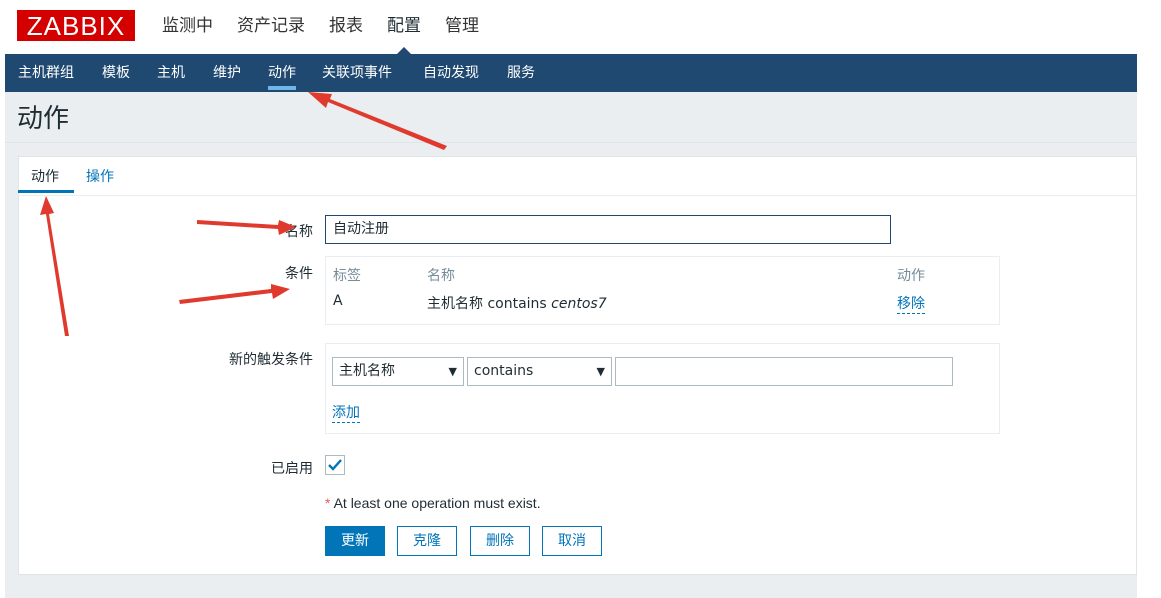 This screenshot has height=598, width=1161. Describe the element at coordinates (367, 371) in the screenshot. I see `condition-type-value: 主机名称` at that location.